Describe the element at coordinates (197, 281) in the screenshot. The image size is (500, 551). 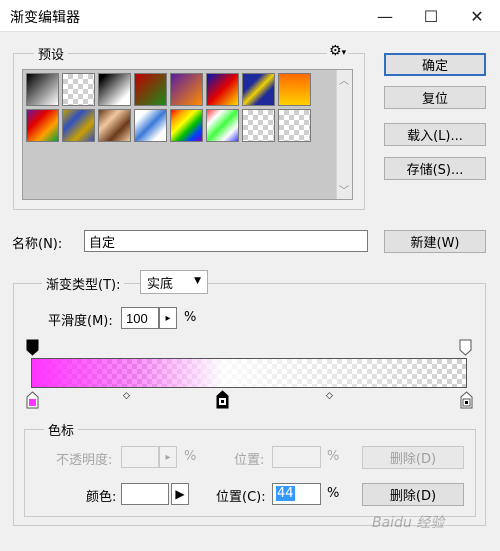
I see `chevron-down-icon: ▼` at that location.